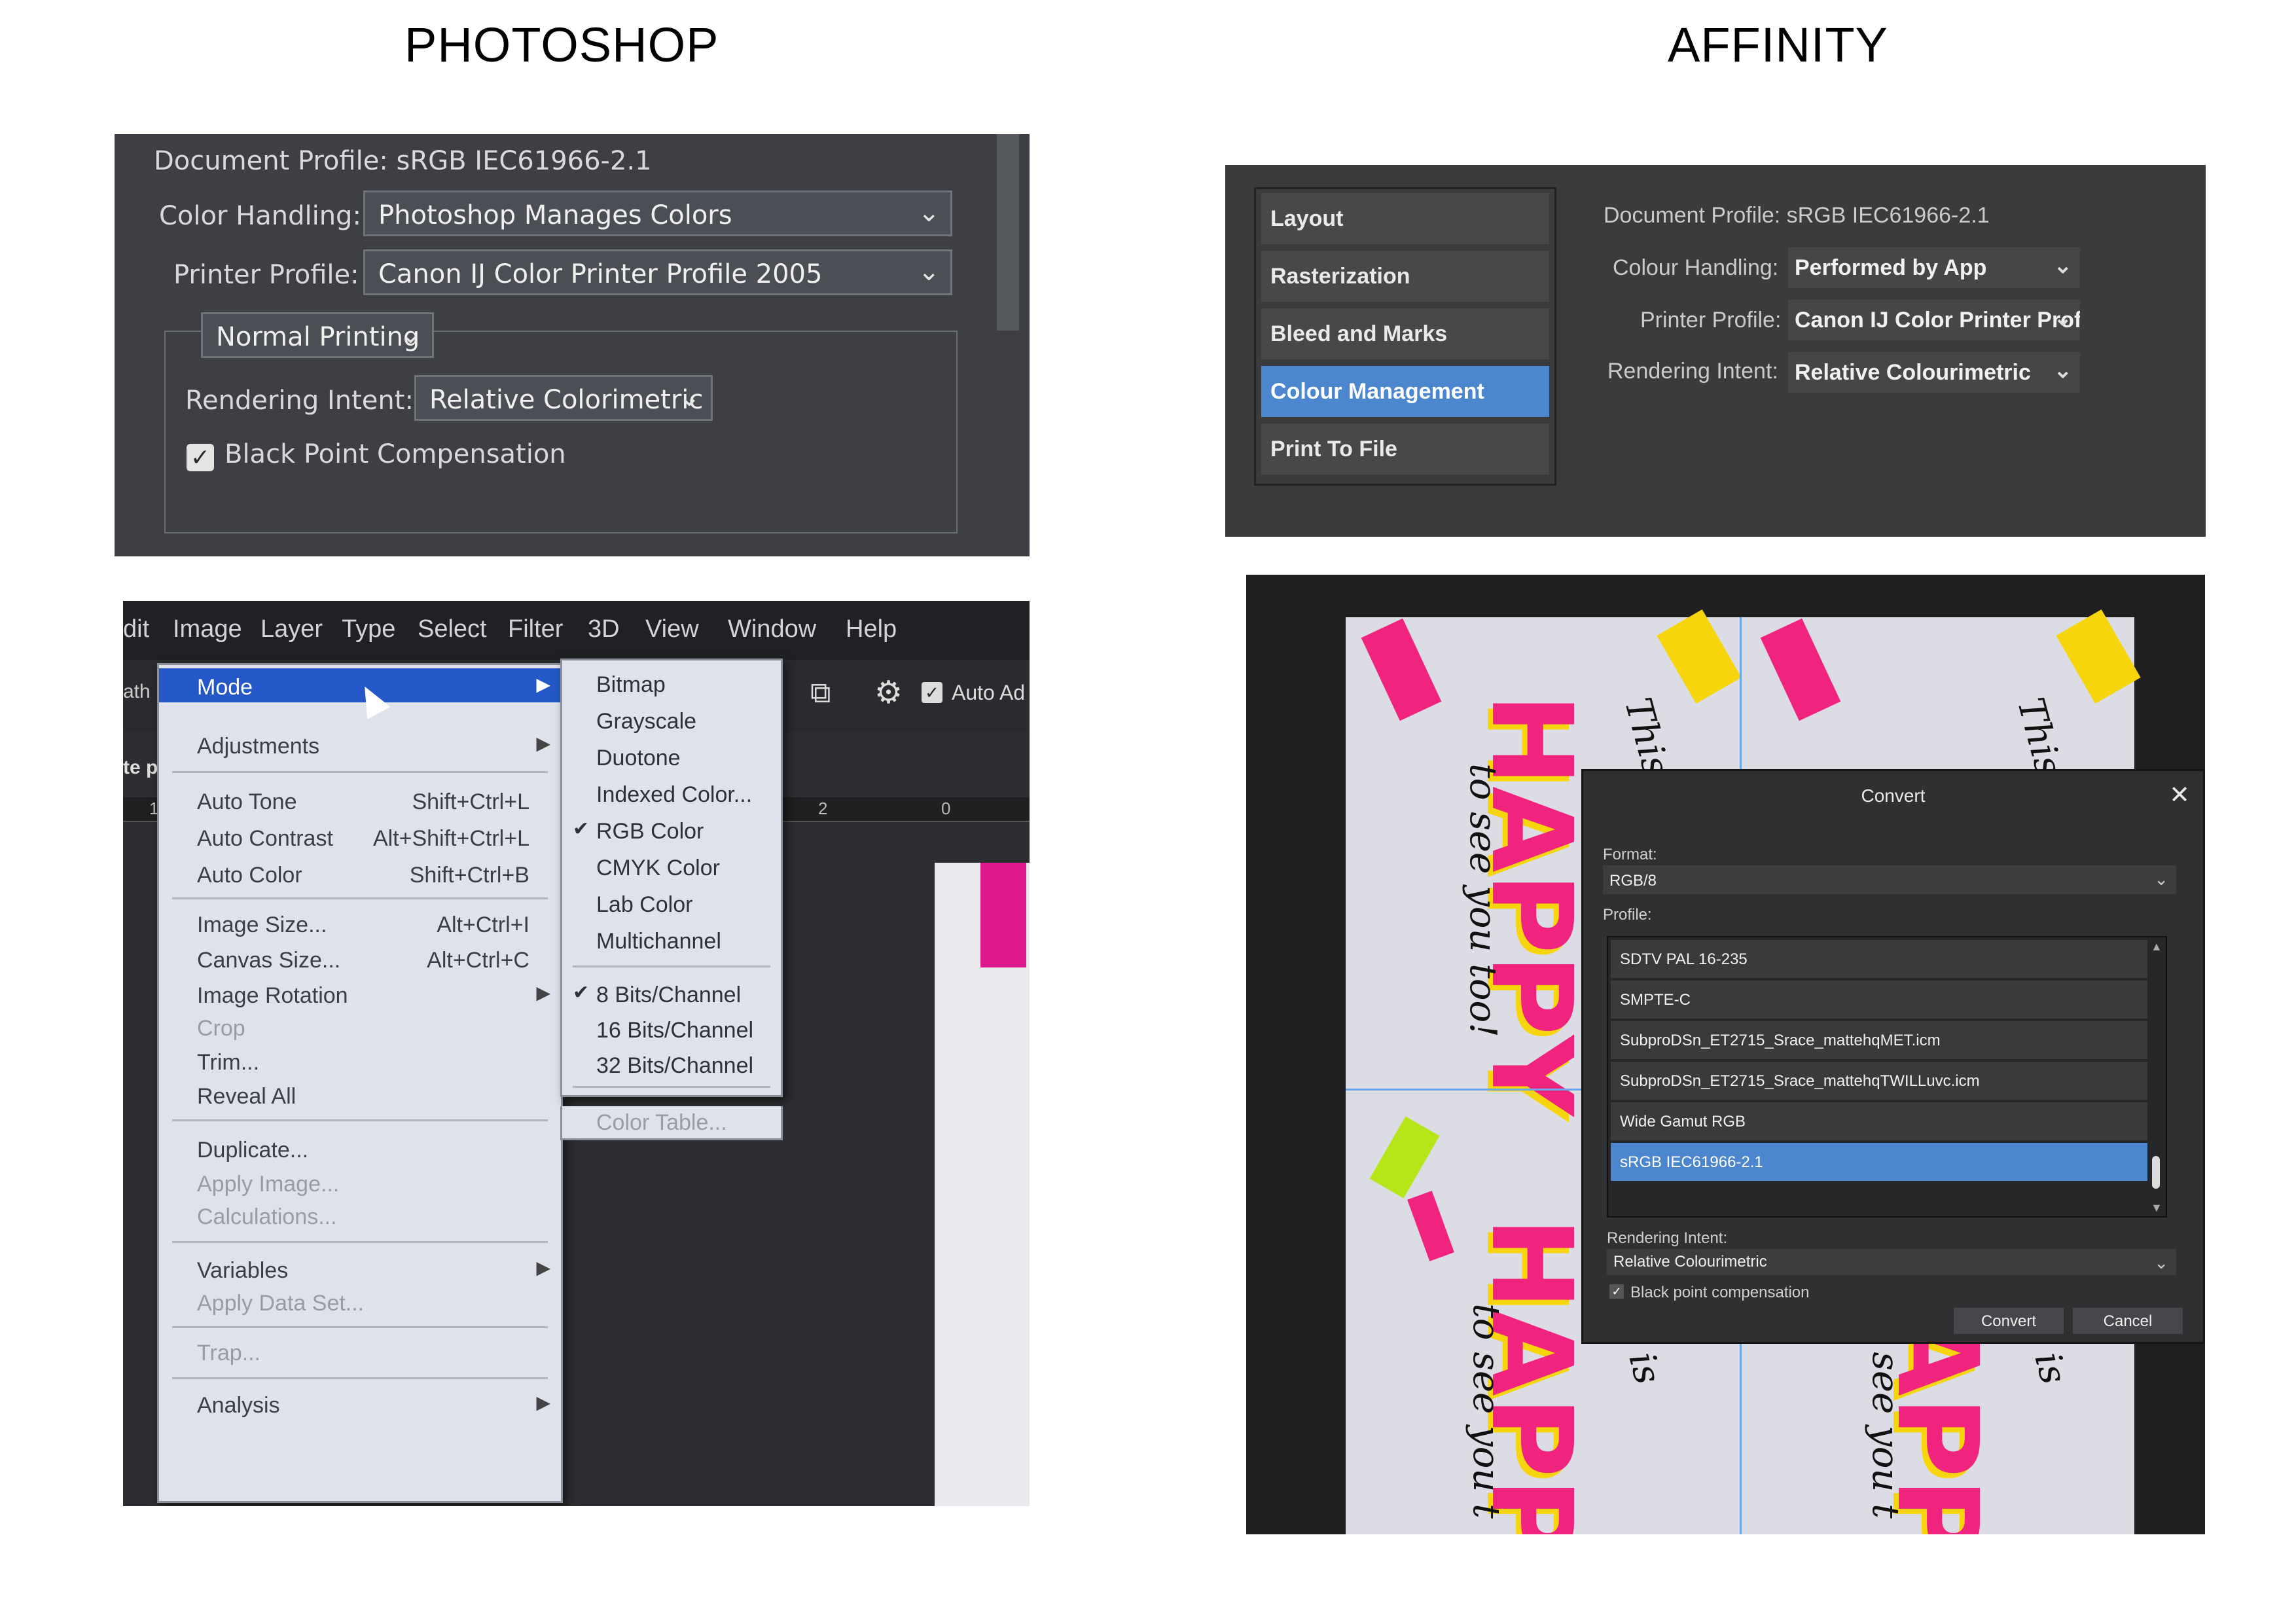  I want to click on menu-shortcut: Shift+Ctrl+B, so click(469, 875).